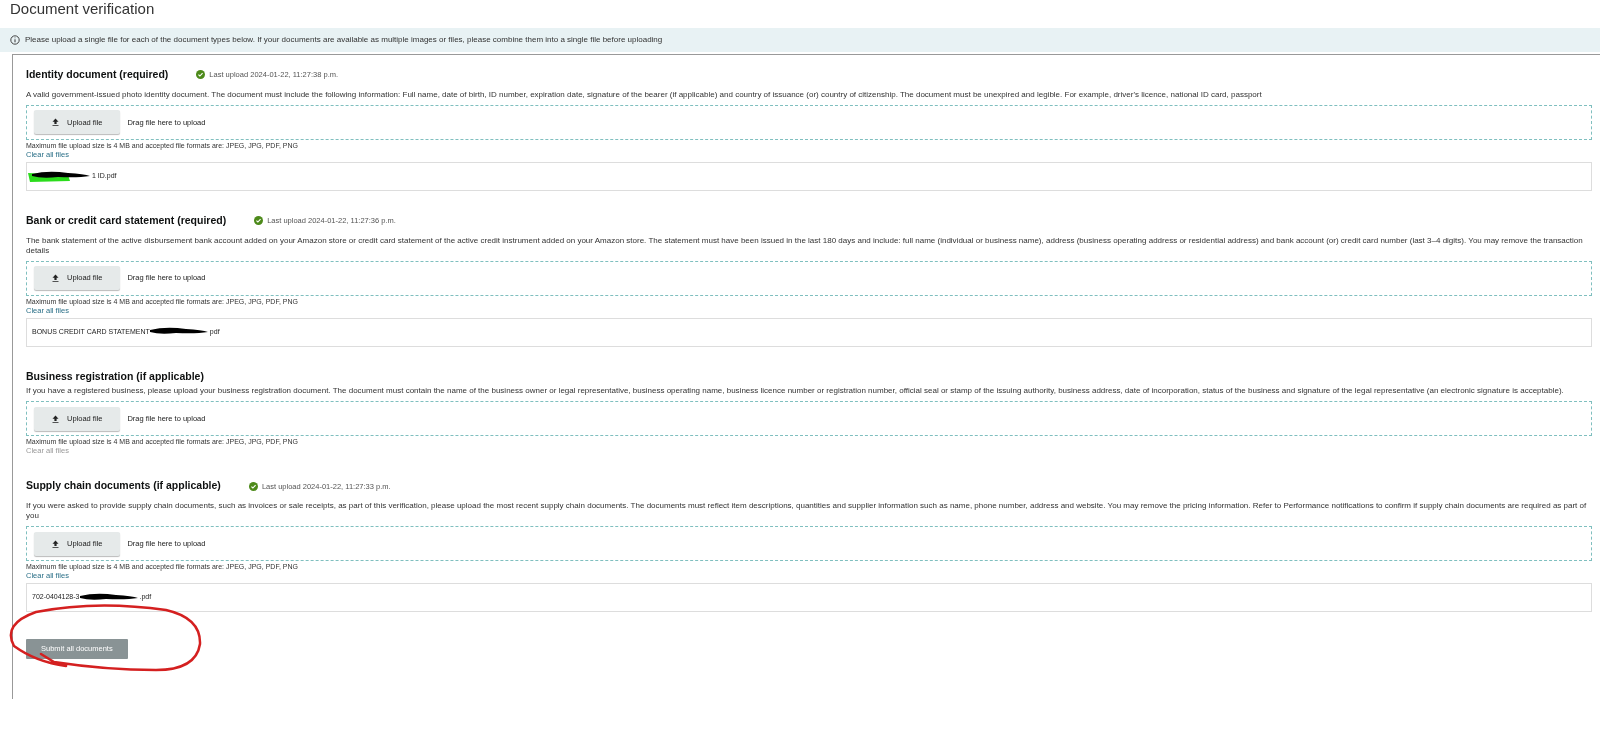 The width and height of the screenshot is (1600, 733). I want to click on section-description: If you were asked to provide supply chain documents, such as invoices or sale receipts, as part of this verification, please upload the most recent supply chain documents. The documents must reflect item descriptions, quantities and supplier information such as name, phone number, address and website. You may remove the pricing information. Refer to Performance notifications to confirm if supply chain documents are required as part of you, so click(807, 511).